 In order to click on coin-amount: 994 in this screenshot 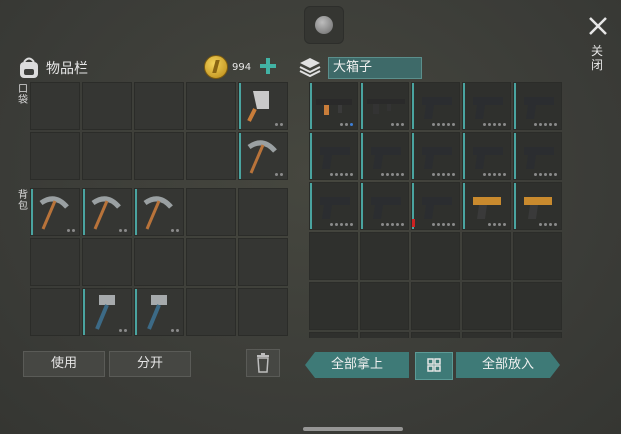, I will do `click(242, 67)`.